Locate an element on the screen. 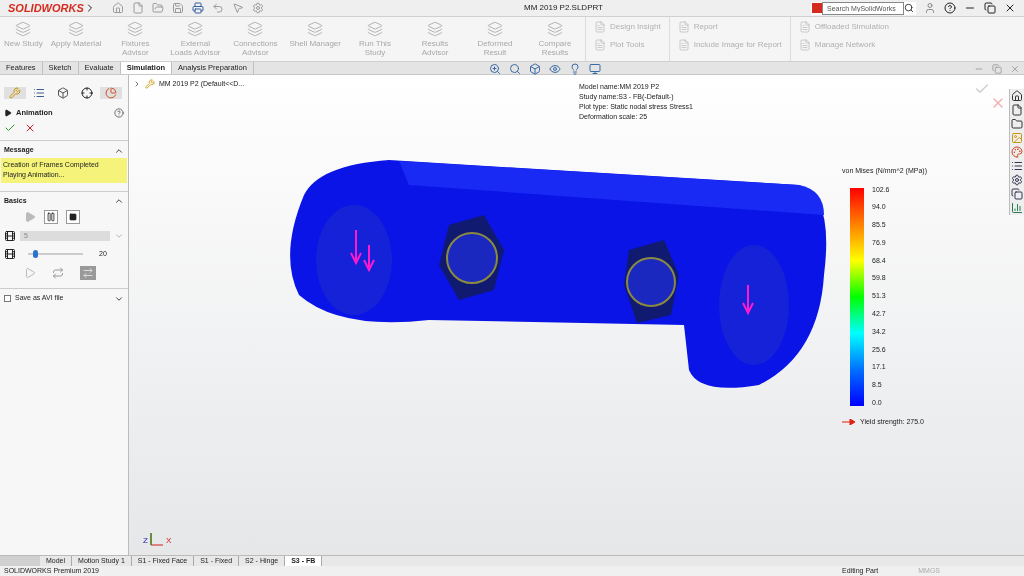 This screenshot has width=1024, height=576. app-logo: SOLIDWORKS is located at coordinates (45, 8).